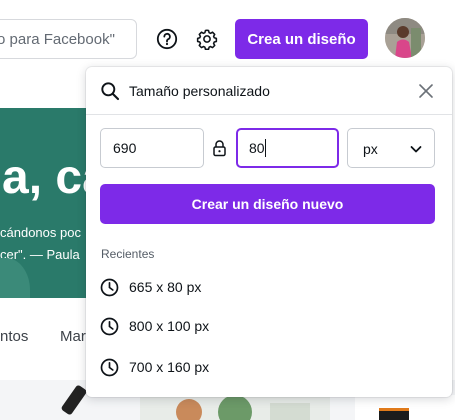 The height and width of the screenshot is (420, 455). I want to click on create-new-design-button: Crear un diseño nuevo, so click(267, 204).